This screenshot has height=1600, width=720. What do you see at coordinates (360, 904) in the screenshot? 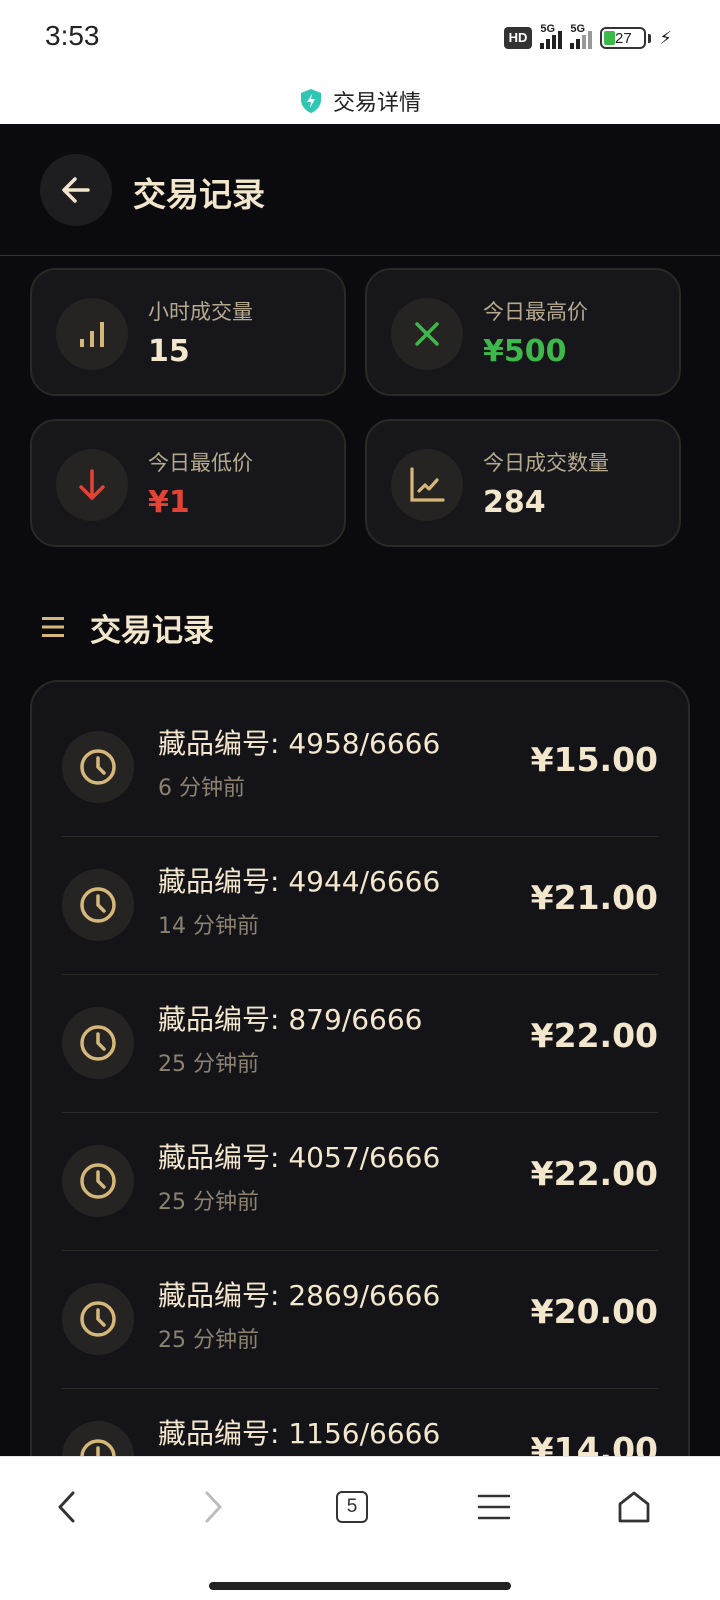
I see `record-item: 藏品编号: 4944/6666 14 分钟前 ¥21.00` at bounding box center [360, 904].